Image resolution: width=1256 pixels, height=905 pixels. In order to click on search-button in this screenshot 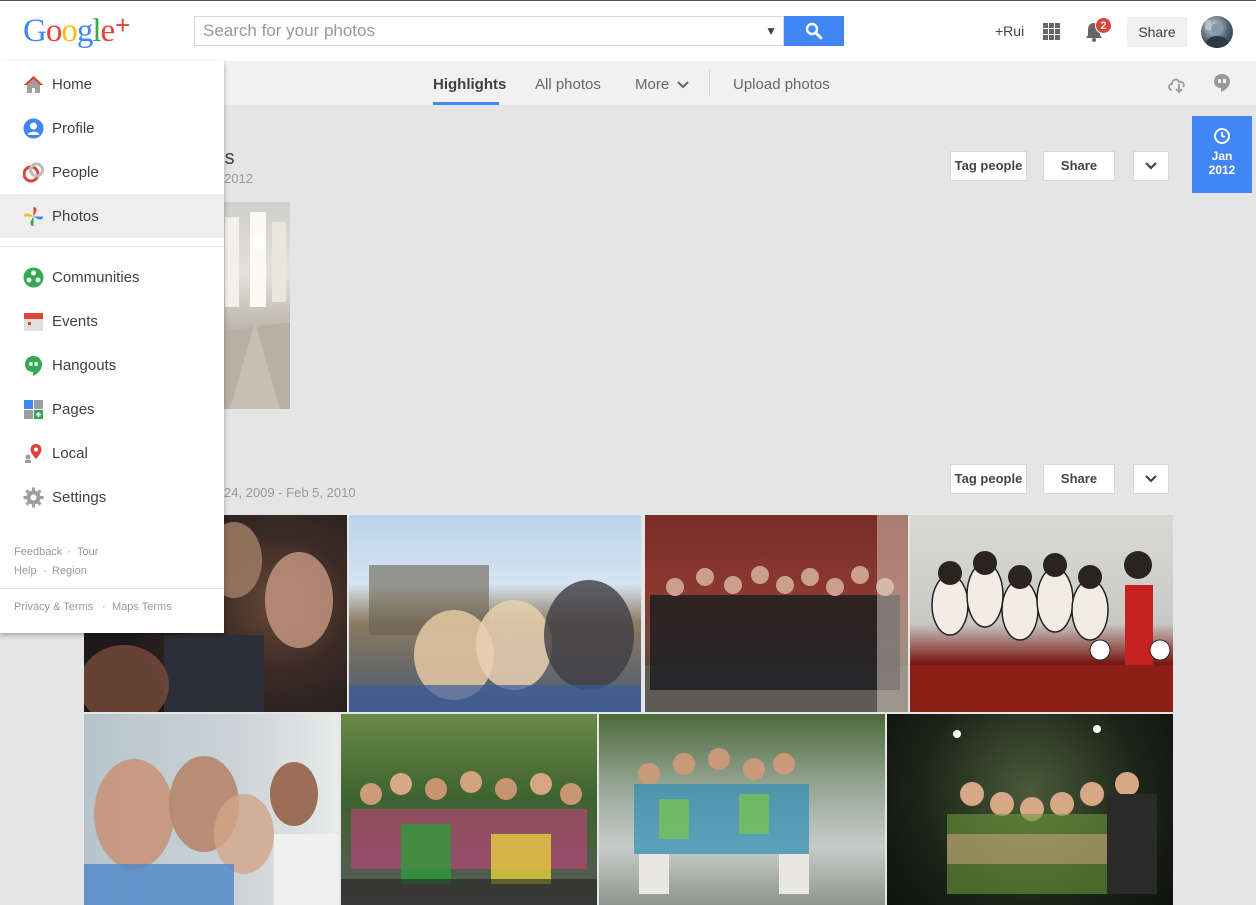, I will do `click(814, 31)`.